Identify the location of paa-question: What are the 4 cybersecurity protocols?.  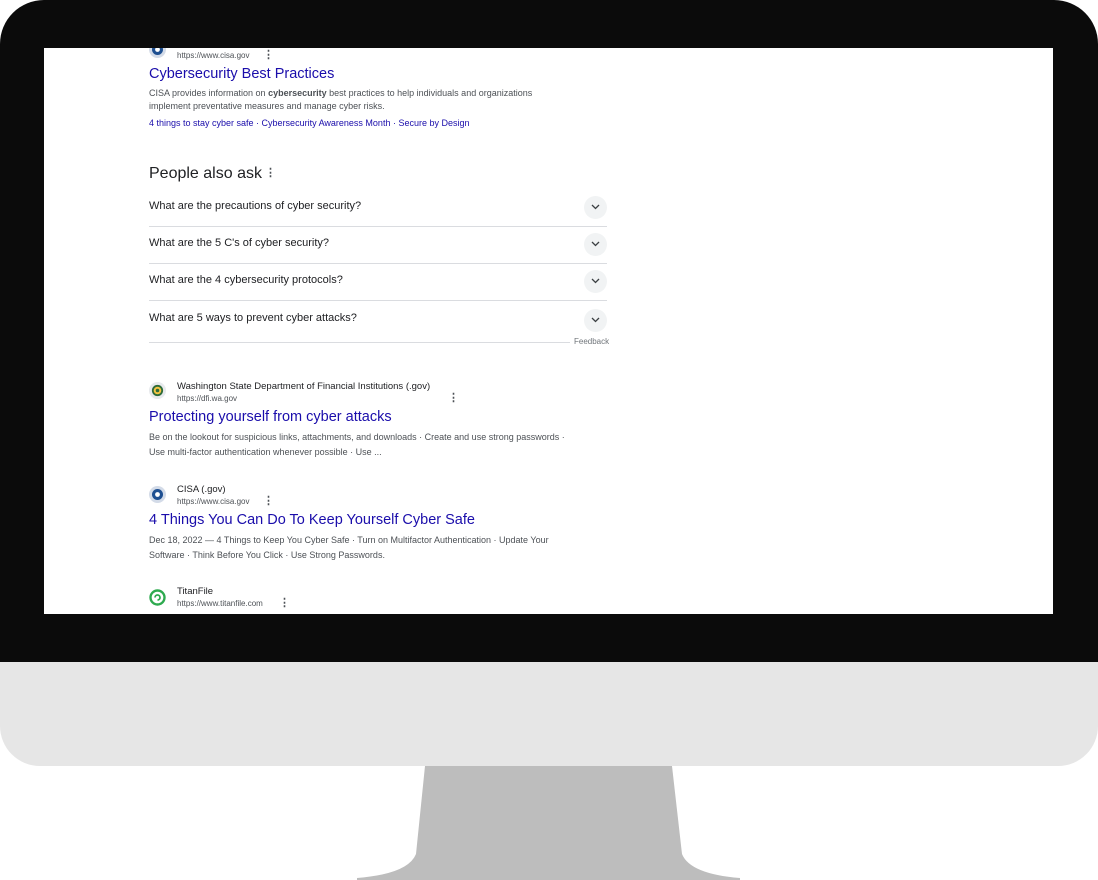
(378, 282).